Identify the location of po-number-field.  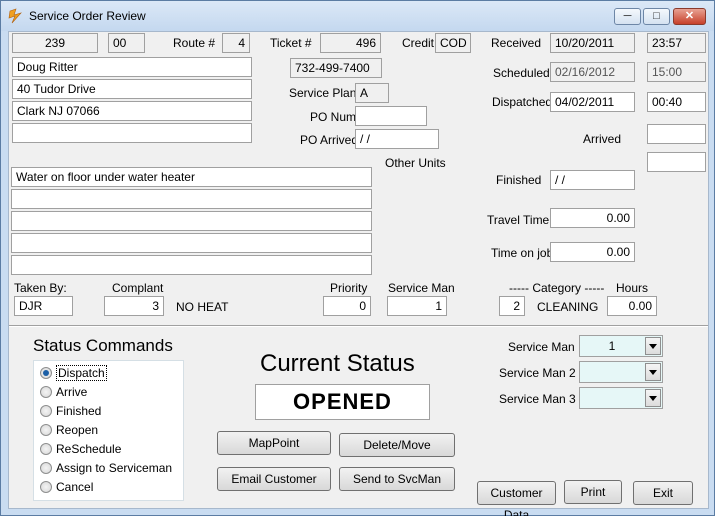
(391, 116).